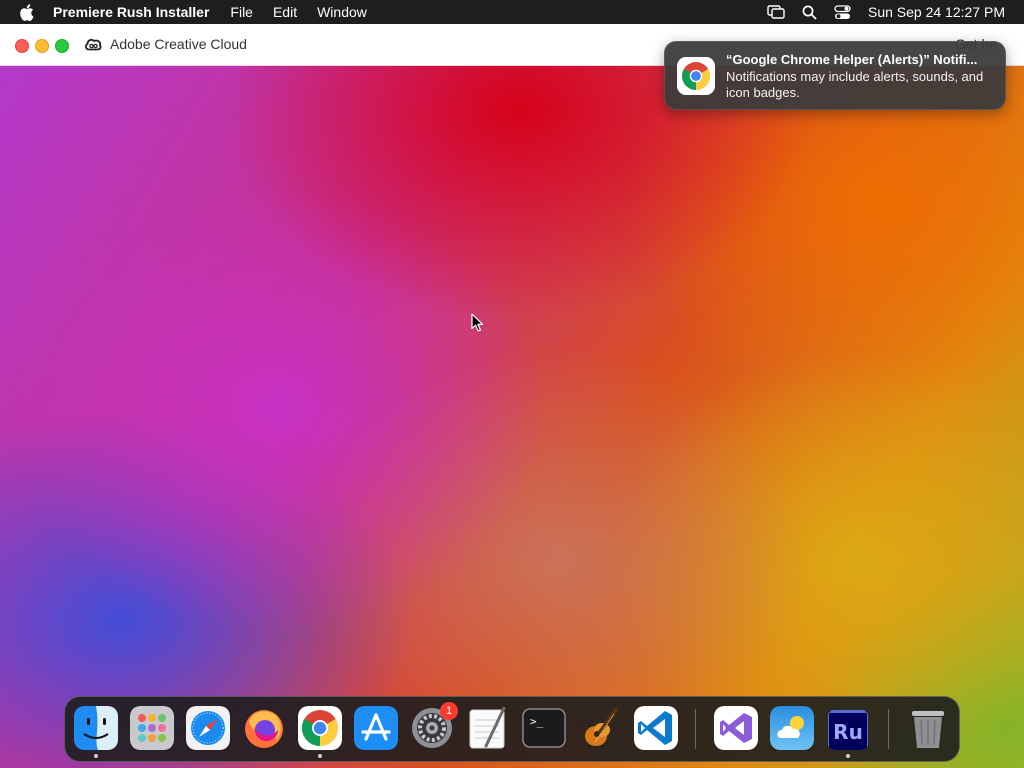 This screenshot has width=1024, height=768. What do you see at coordinates (241, 12) in the screenshot?
I see `menu-file: File` at bounding box center [241, 12].